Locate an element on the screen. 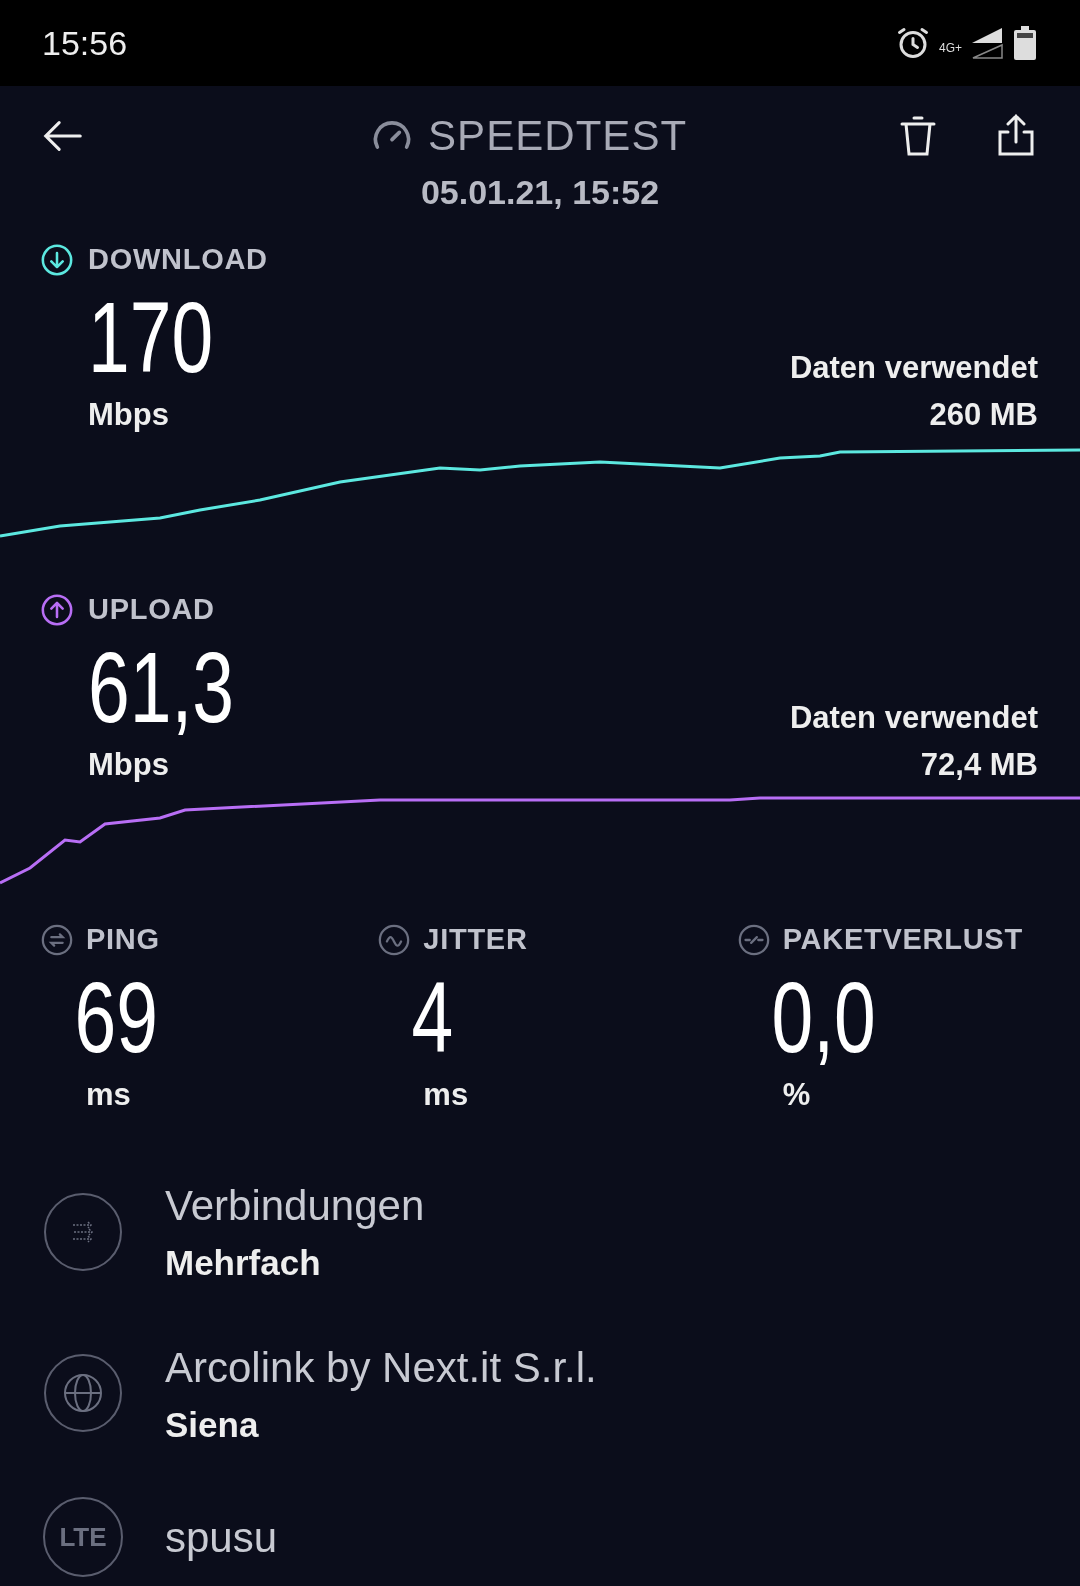  wave-circle-icon is located at coordinates (394, 939).